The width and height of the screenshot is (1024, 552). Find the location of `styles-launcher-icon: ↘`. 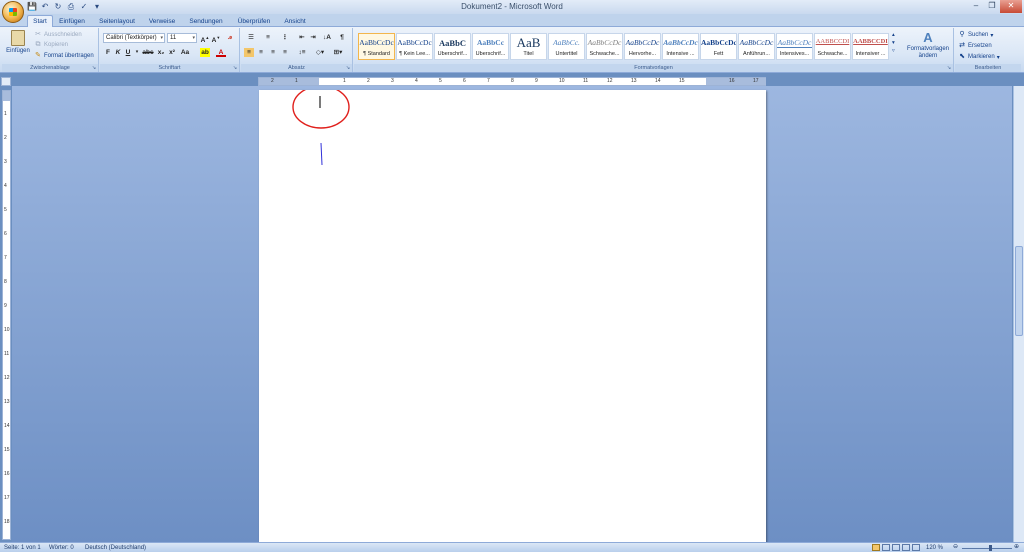

styles-launcher-icon: ↘ is located at coordinates (949, 68).